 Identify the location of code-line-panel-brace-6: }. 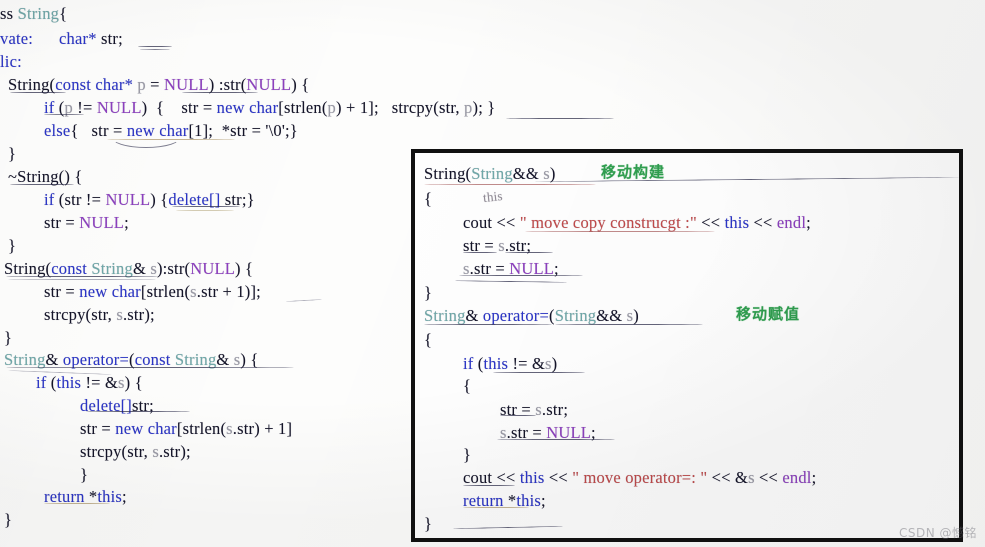
(428, 523).